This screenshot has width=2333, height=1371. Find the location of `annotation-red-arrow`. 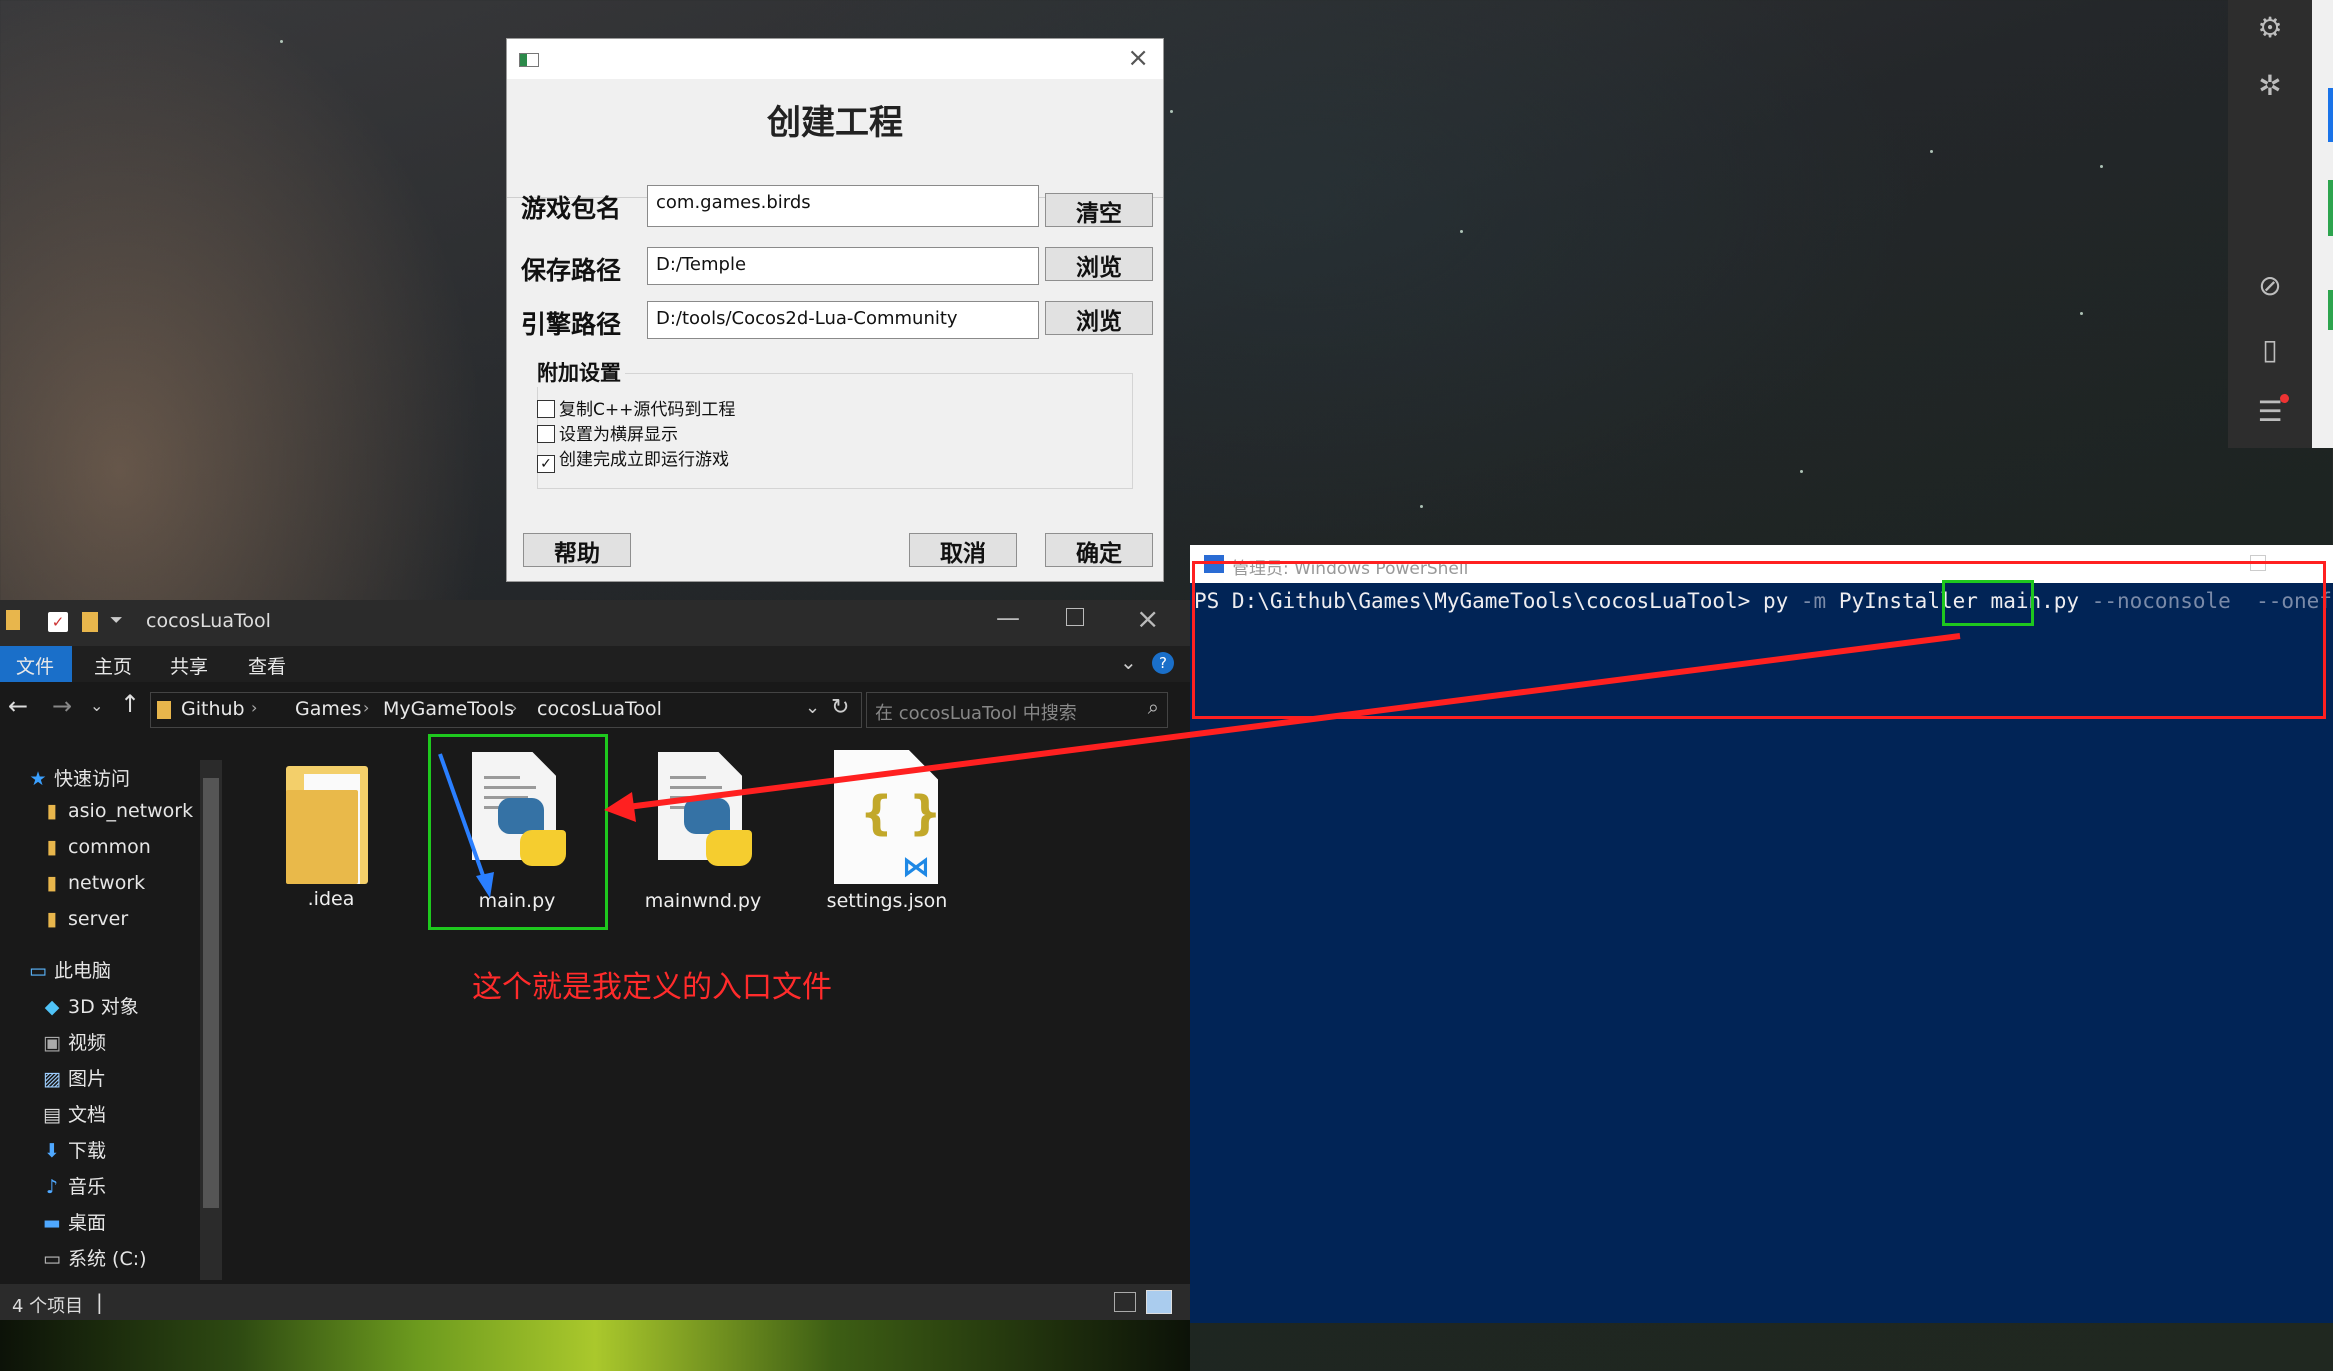

annotation-red-arrow is located at coordinates (1290, 722).